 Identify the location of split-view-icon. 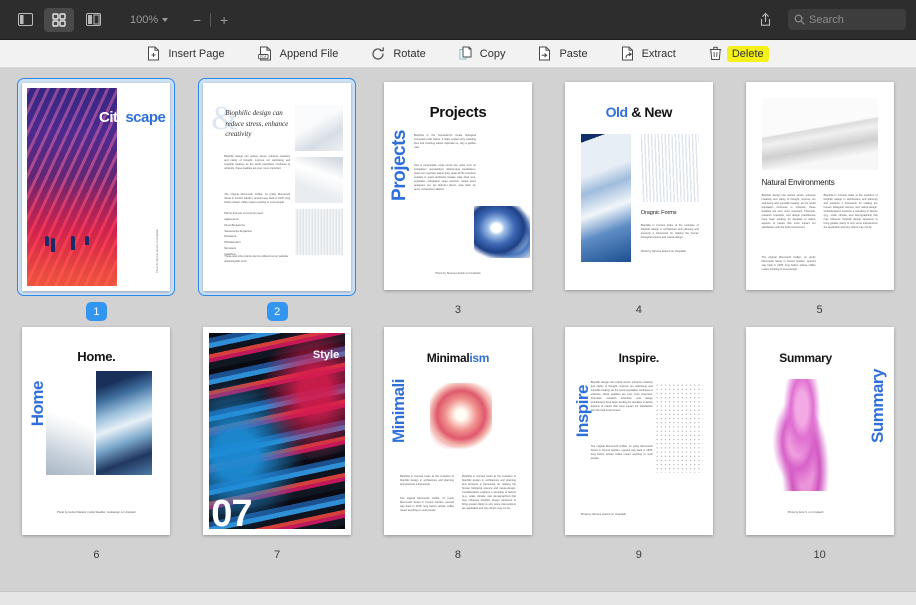
(93, 19).